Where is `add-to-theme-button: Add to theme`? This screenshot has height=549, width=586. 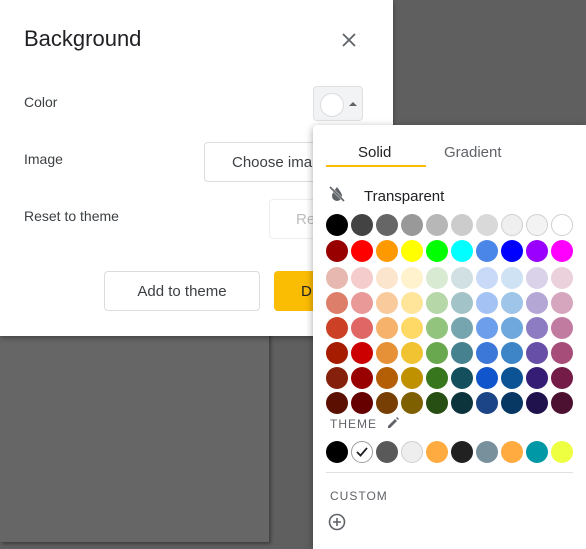 add-to-theme-button: Add to theme is located at coordinates (182, 291).